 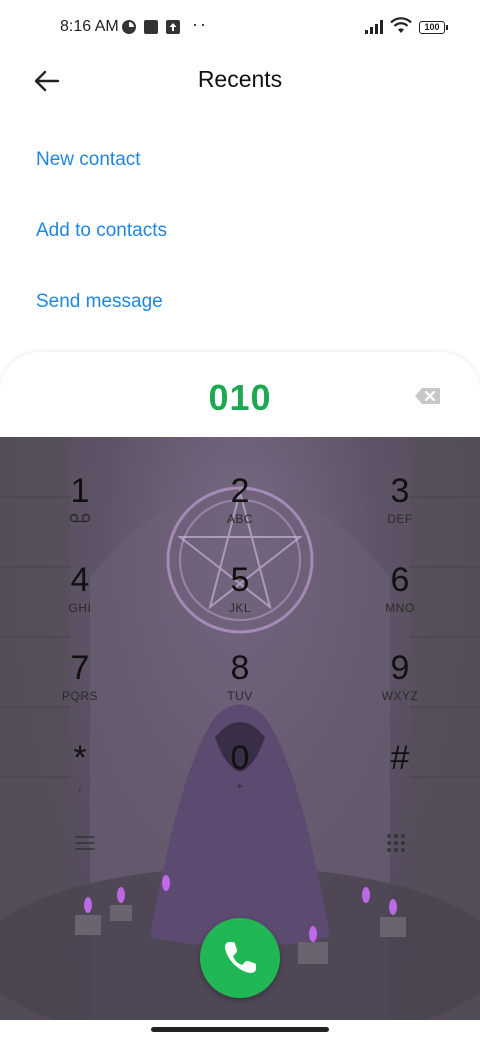 I want to click on key-9: 9 WXYZ, so click(x=400, y=682).